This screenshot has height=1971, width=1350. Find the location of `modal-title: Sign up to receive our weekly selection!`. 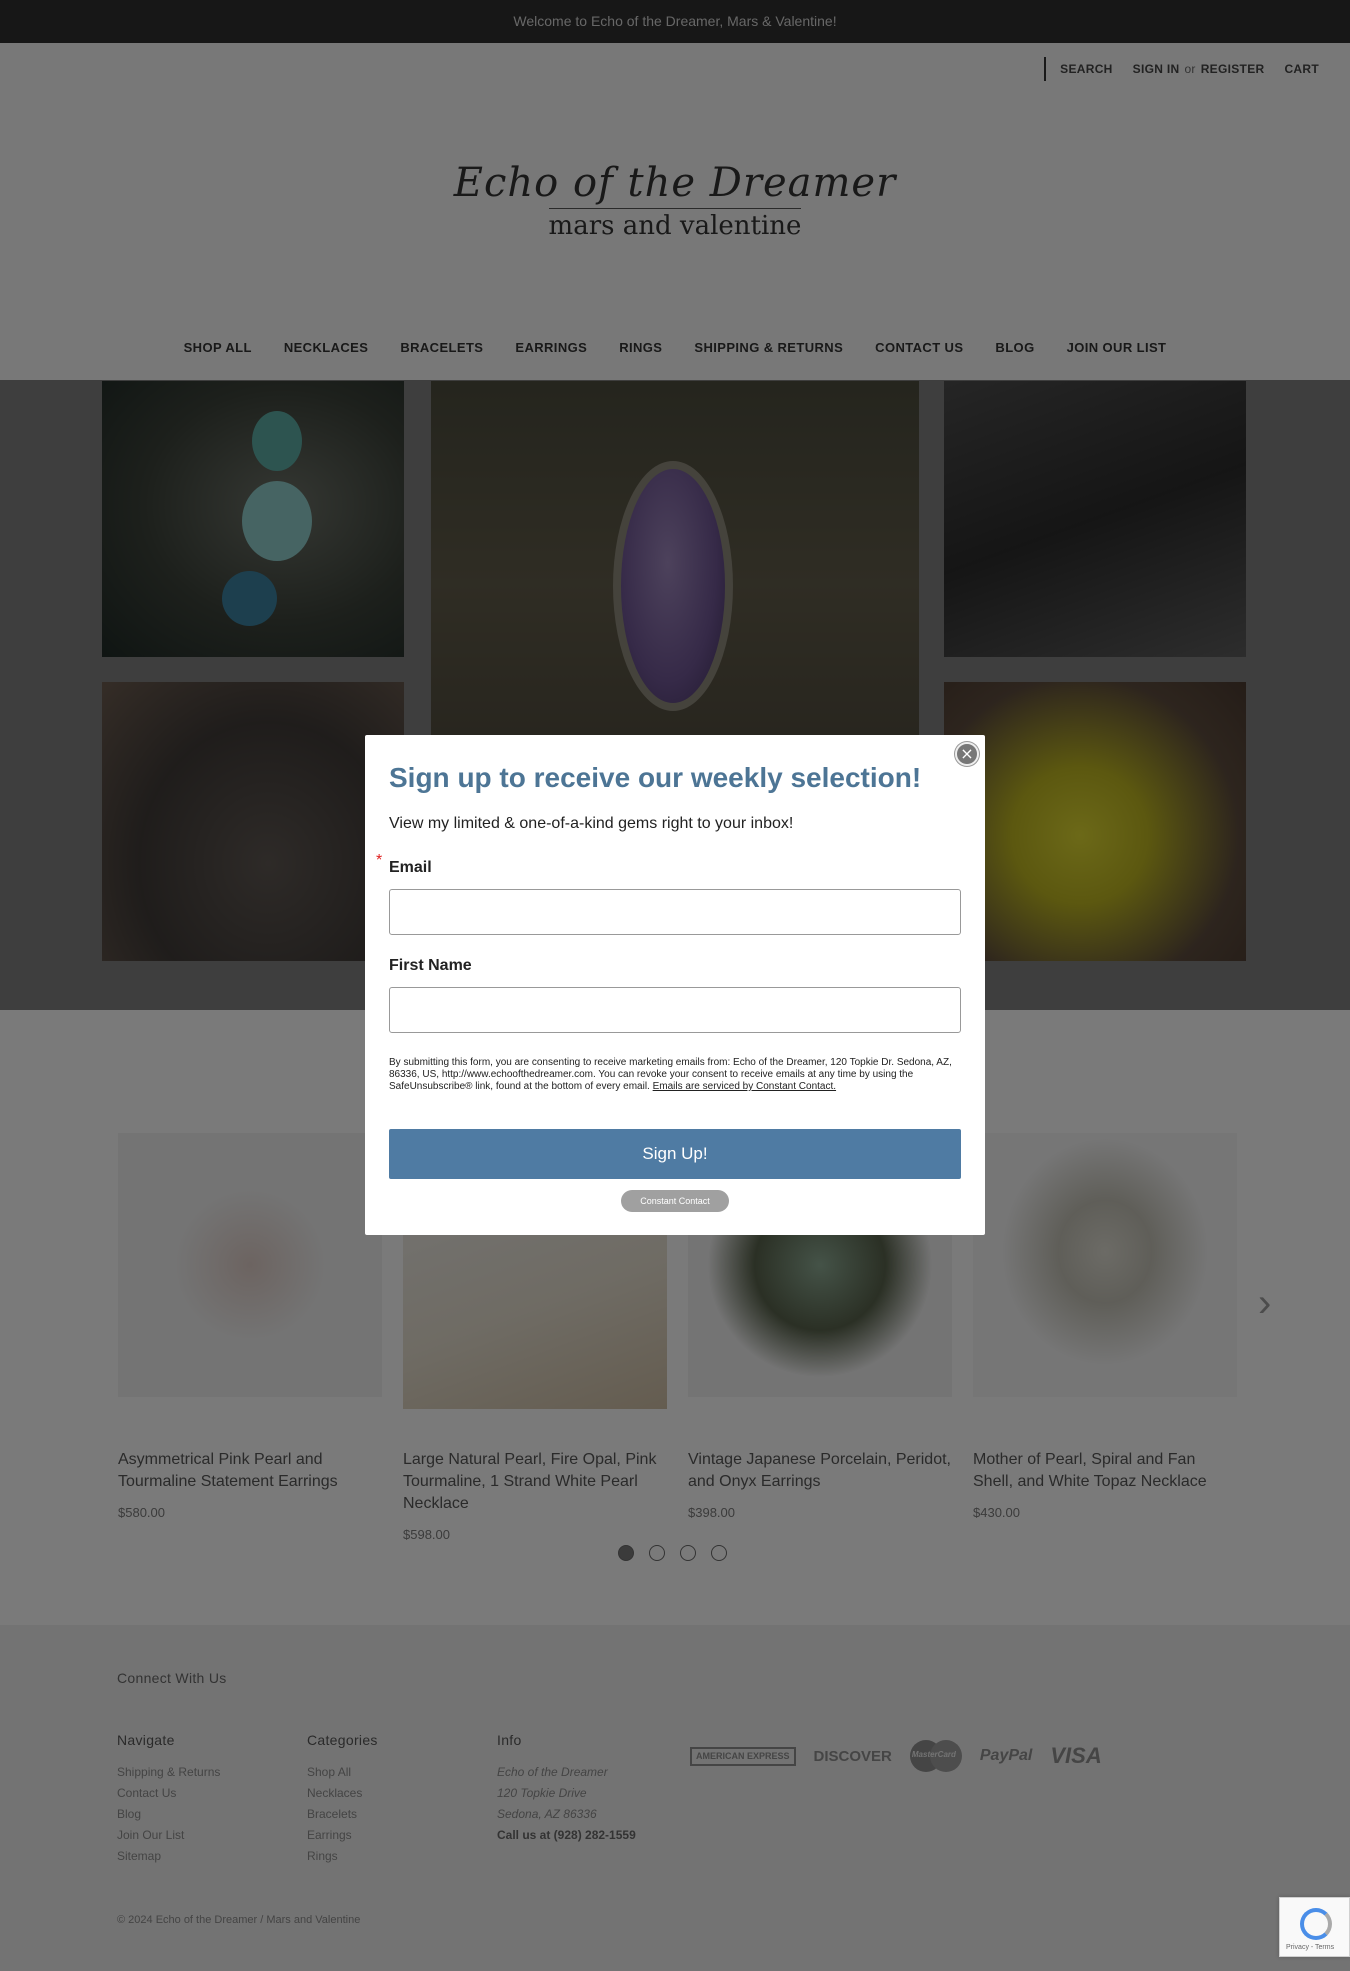

modal-title: Sign up to receive our weekly selection! is located at coordinates (655, 777).